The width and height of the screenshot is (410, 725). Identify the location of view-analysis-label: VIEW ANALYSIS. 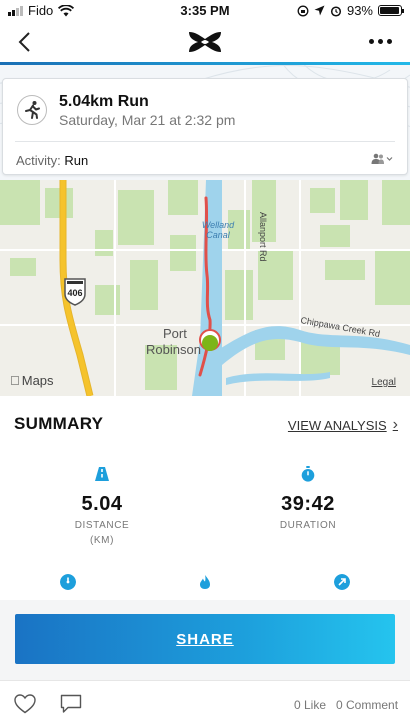
(337, 425).